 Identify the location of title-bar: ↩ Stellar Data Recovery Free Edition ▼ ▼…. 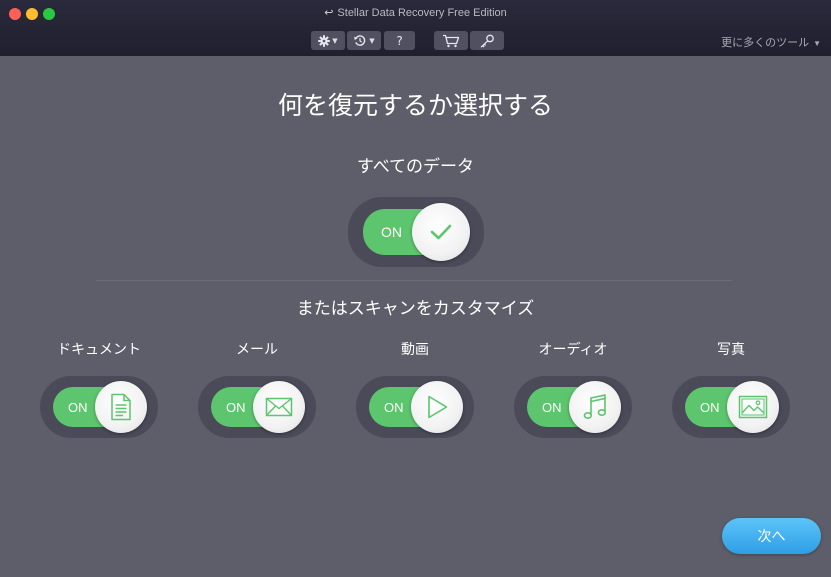
(415, 28).